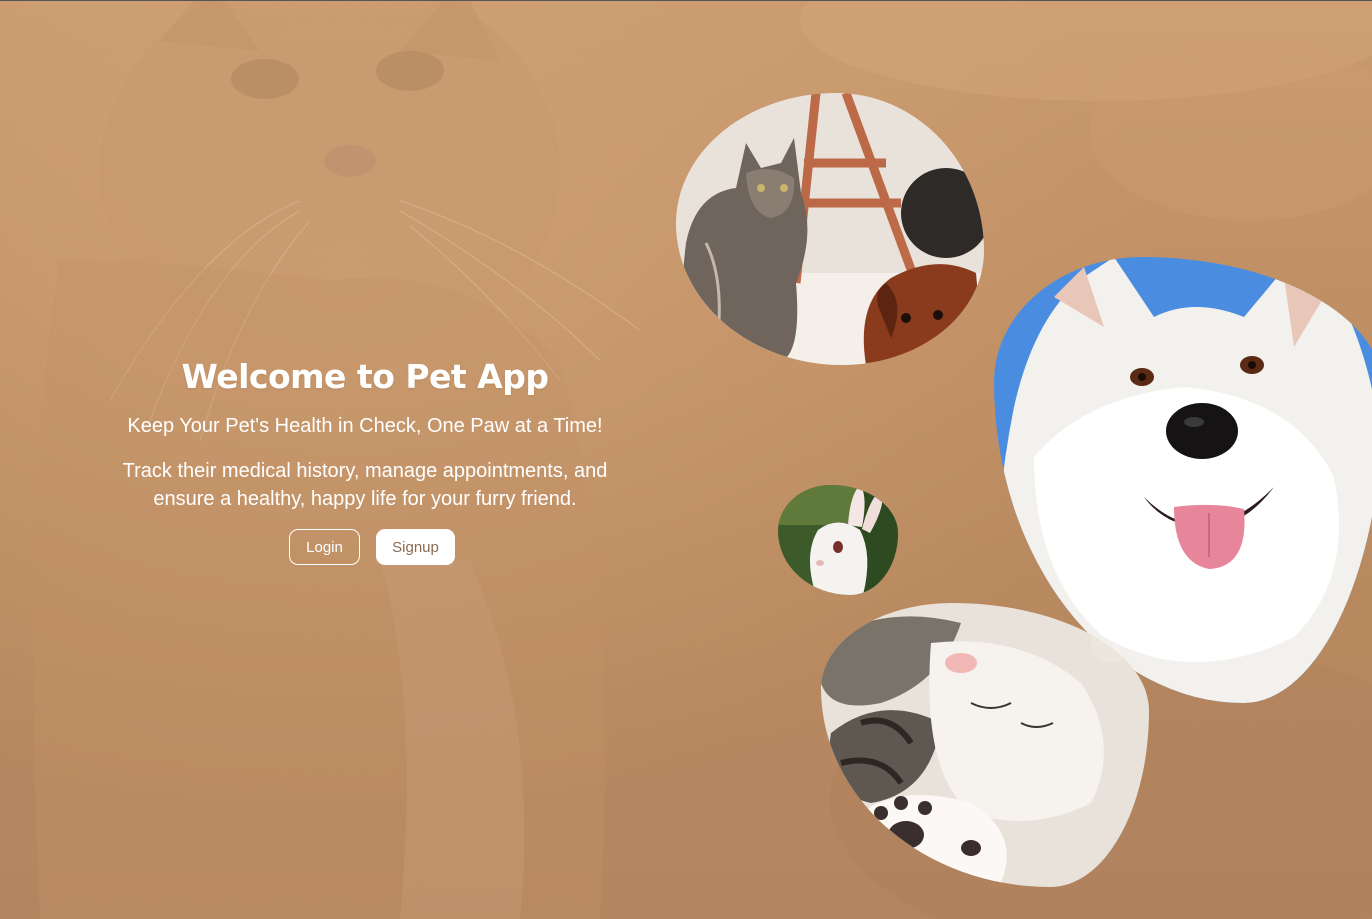 This screenshot has width=1372, height=919. Describe the element at coordinates (365, 547) in the screenshot. I see `auth-button-group: Login Signup` at that location.